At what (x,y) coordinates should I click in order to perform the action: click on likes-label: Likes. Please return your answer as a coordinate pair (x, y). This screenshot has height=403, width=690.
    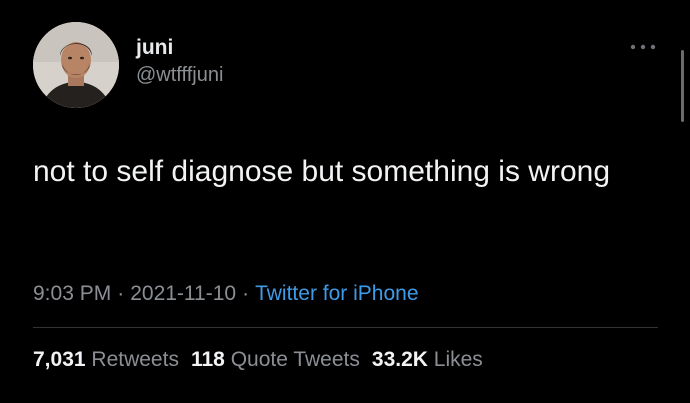
    Looking at the image, I should click on (458, 359).